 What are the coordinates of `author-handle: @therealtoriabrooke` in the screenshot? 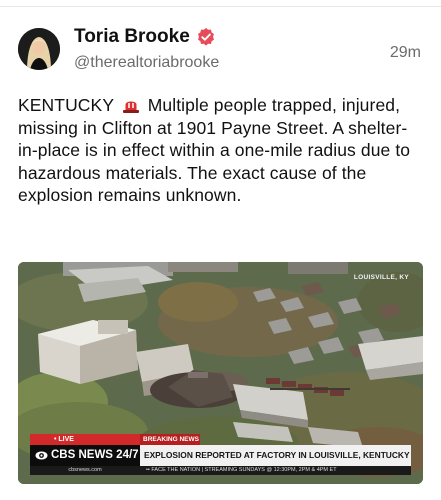 It's located at (146, 63).